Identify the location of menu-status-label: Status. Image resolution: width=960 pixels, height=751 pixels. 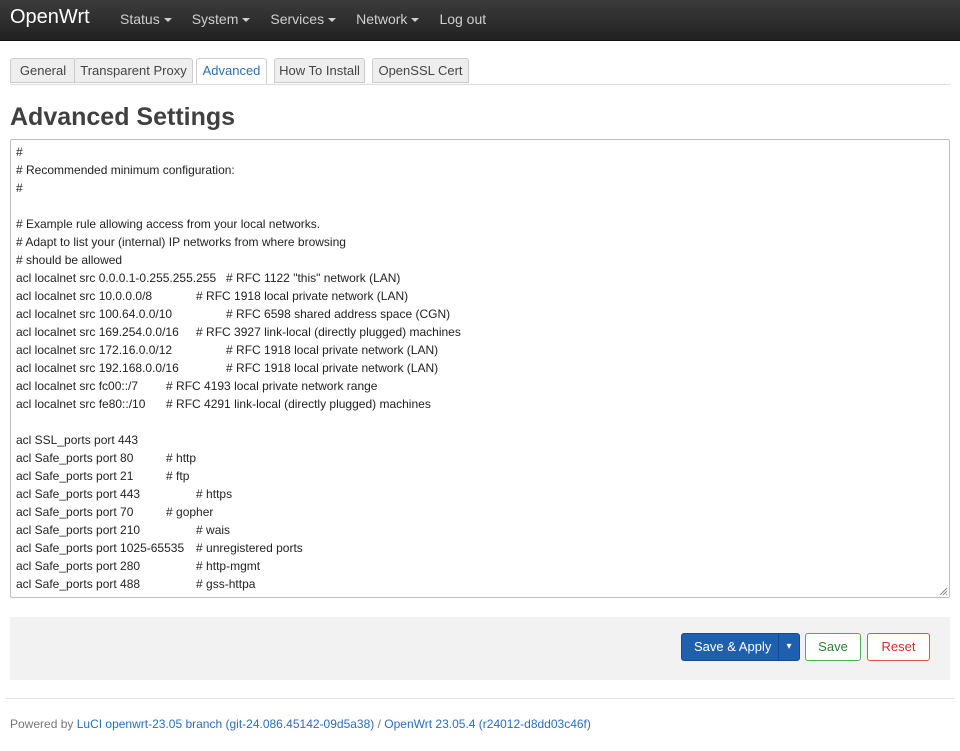
(140, 19).